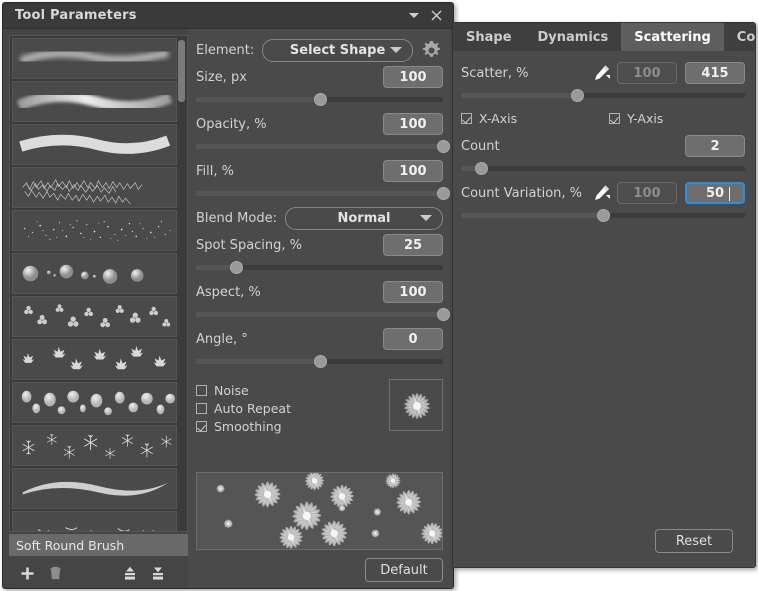 This screenshot has height=591, width=758. Describe the element at coordinates (413, 339) in the screenshot. I see `angle-input: 0` at that location.